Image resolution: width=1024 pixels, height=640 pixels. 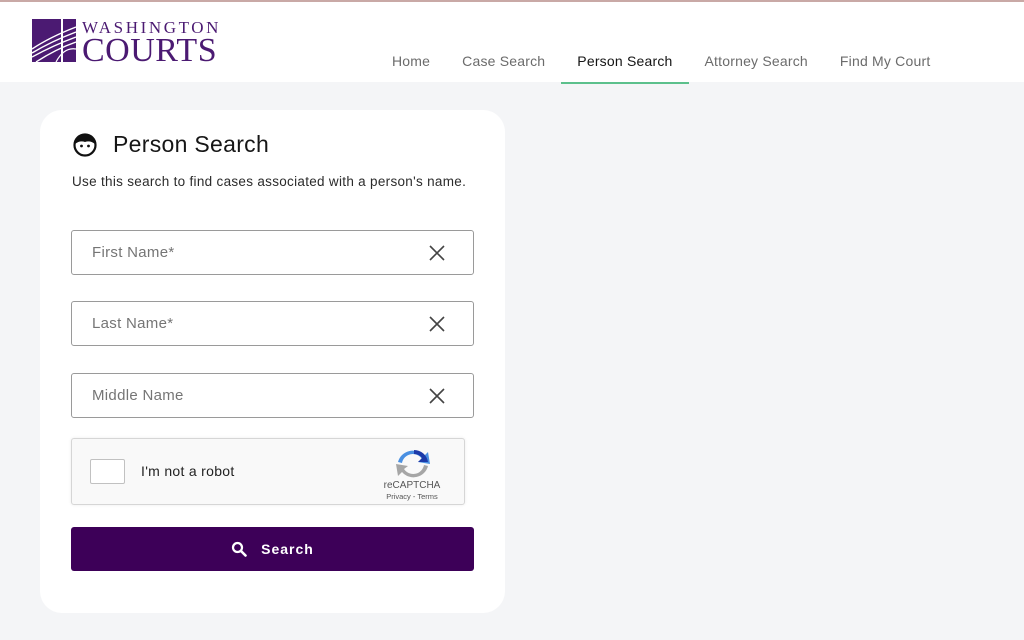 What do you see at coordinates (239, 549) in the screenshot?
I see `search-icon` at bounding box center [239, 549].